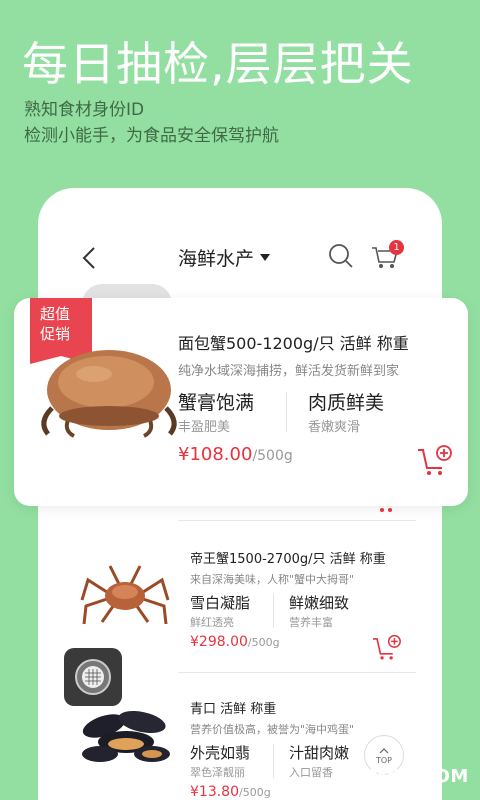  What do you see at coordinates (235, 642) in the screenshot?
I see `product-price: ¥298.00/500g` at bounding box center [235, 642].